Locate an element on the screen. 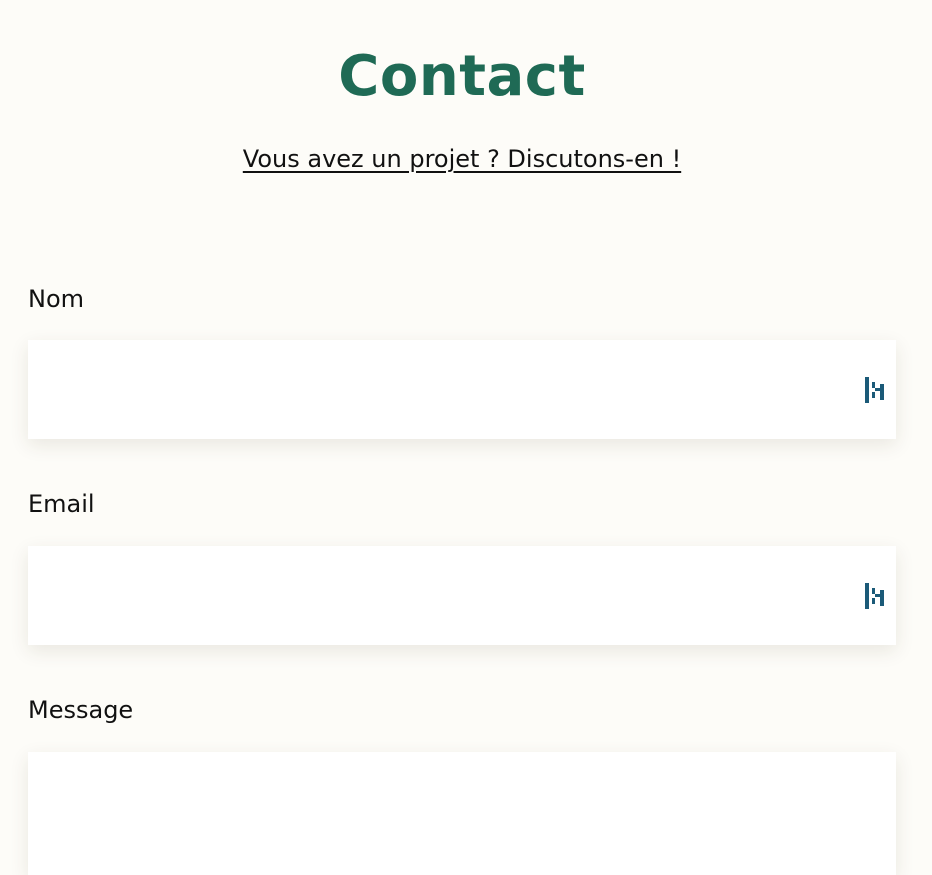 The height and width of the screenshot is (875, 932). email-label: Email is located at coordinates (61, 504).